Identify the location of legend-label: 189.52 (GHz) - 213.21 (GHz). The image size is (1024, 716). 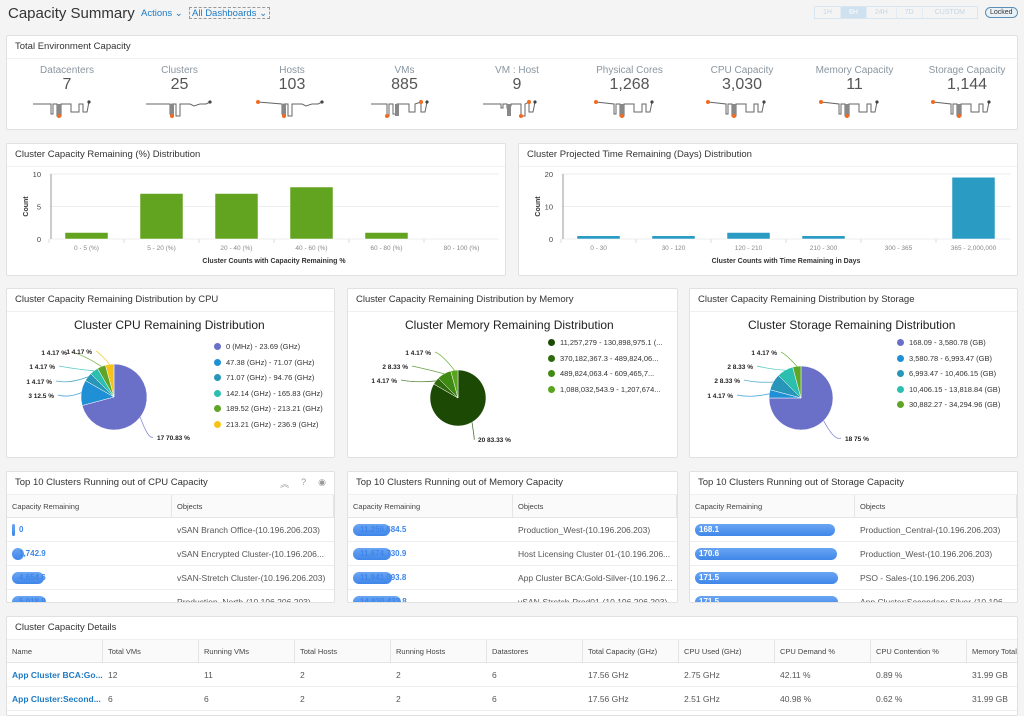
(274, 409).